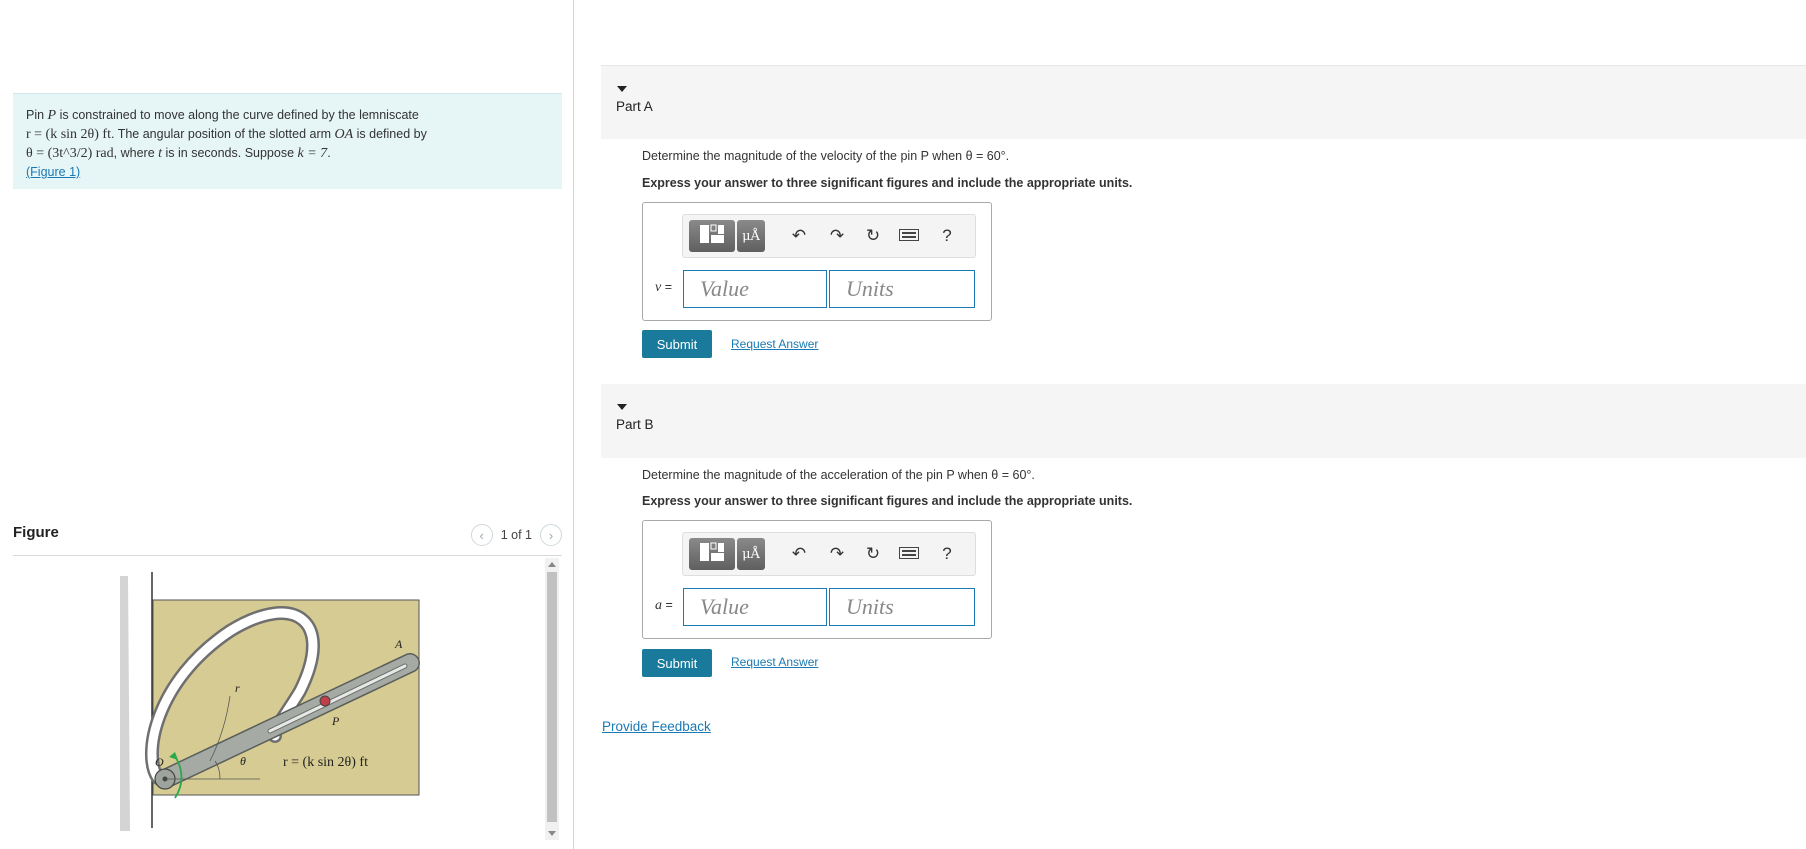 The image size is (1806, 849). I want to click on label-p: P, so click(335, 721).